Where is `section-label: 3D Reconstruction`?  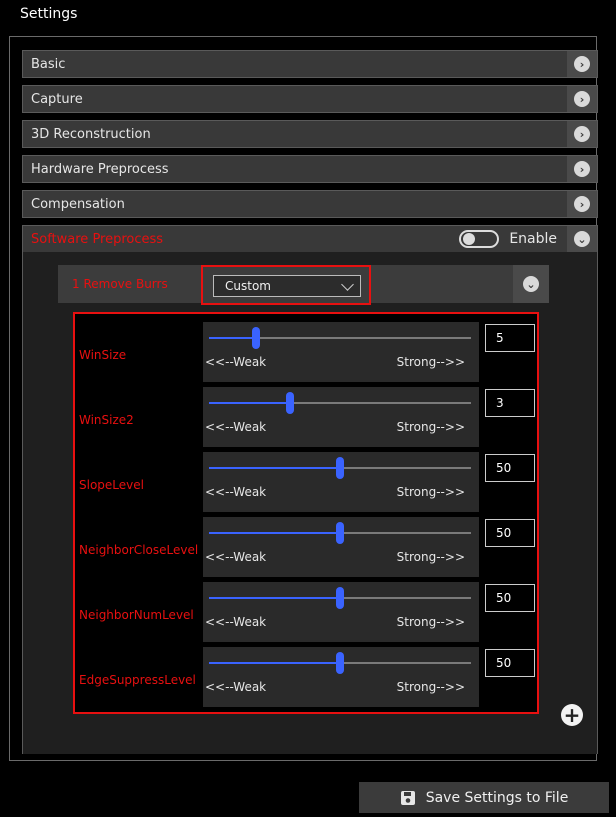 section-label: 3D Reconstruction is located at coordinates (91, 134).